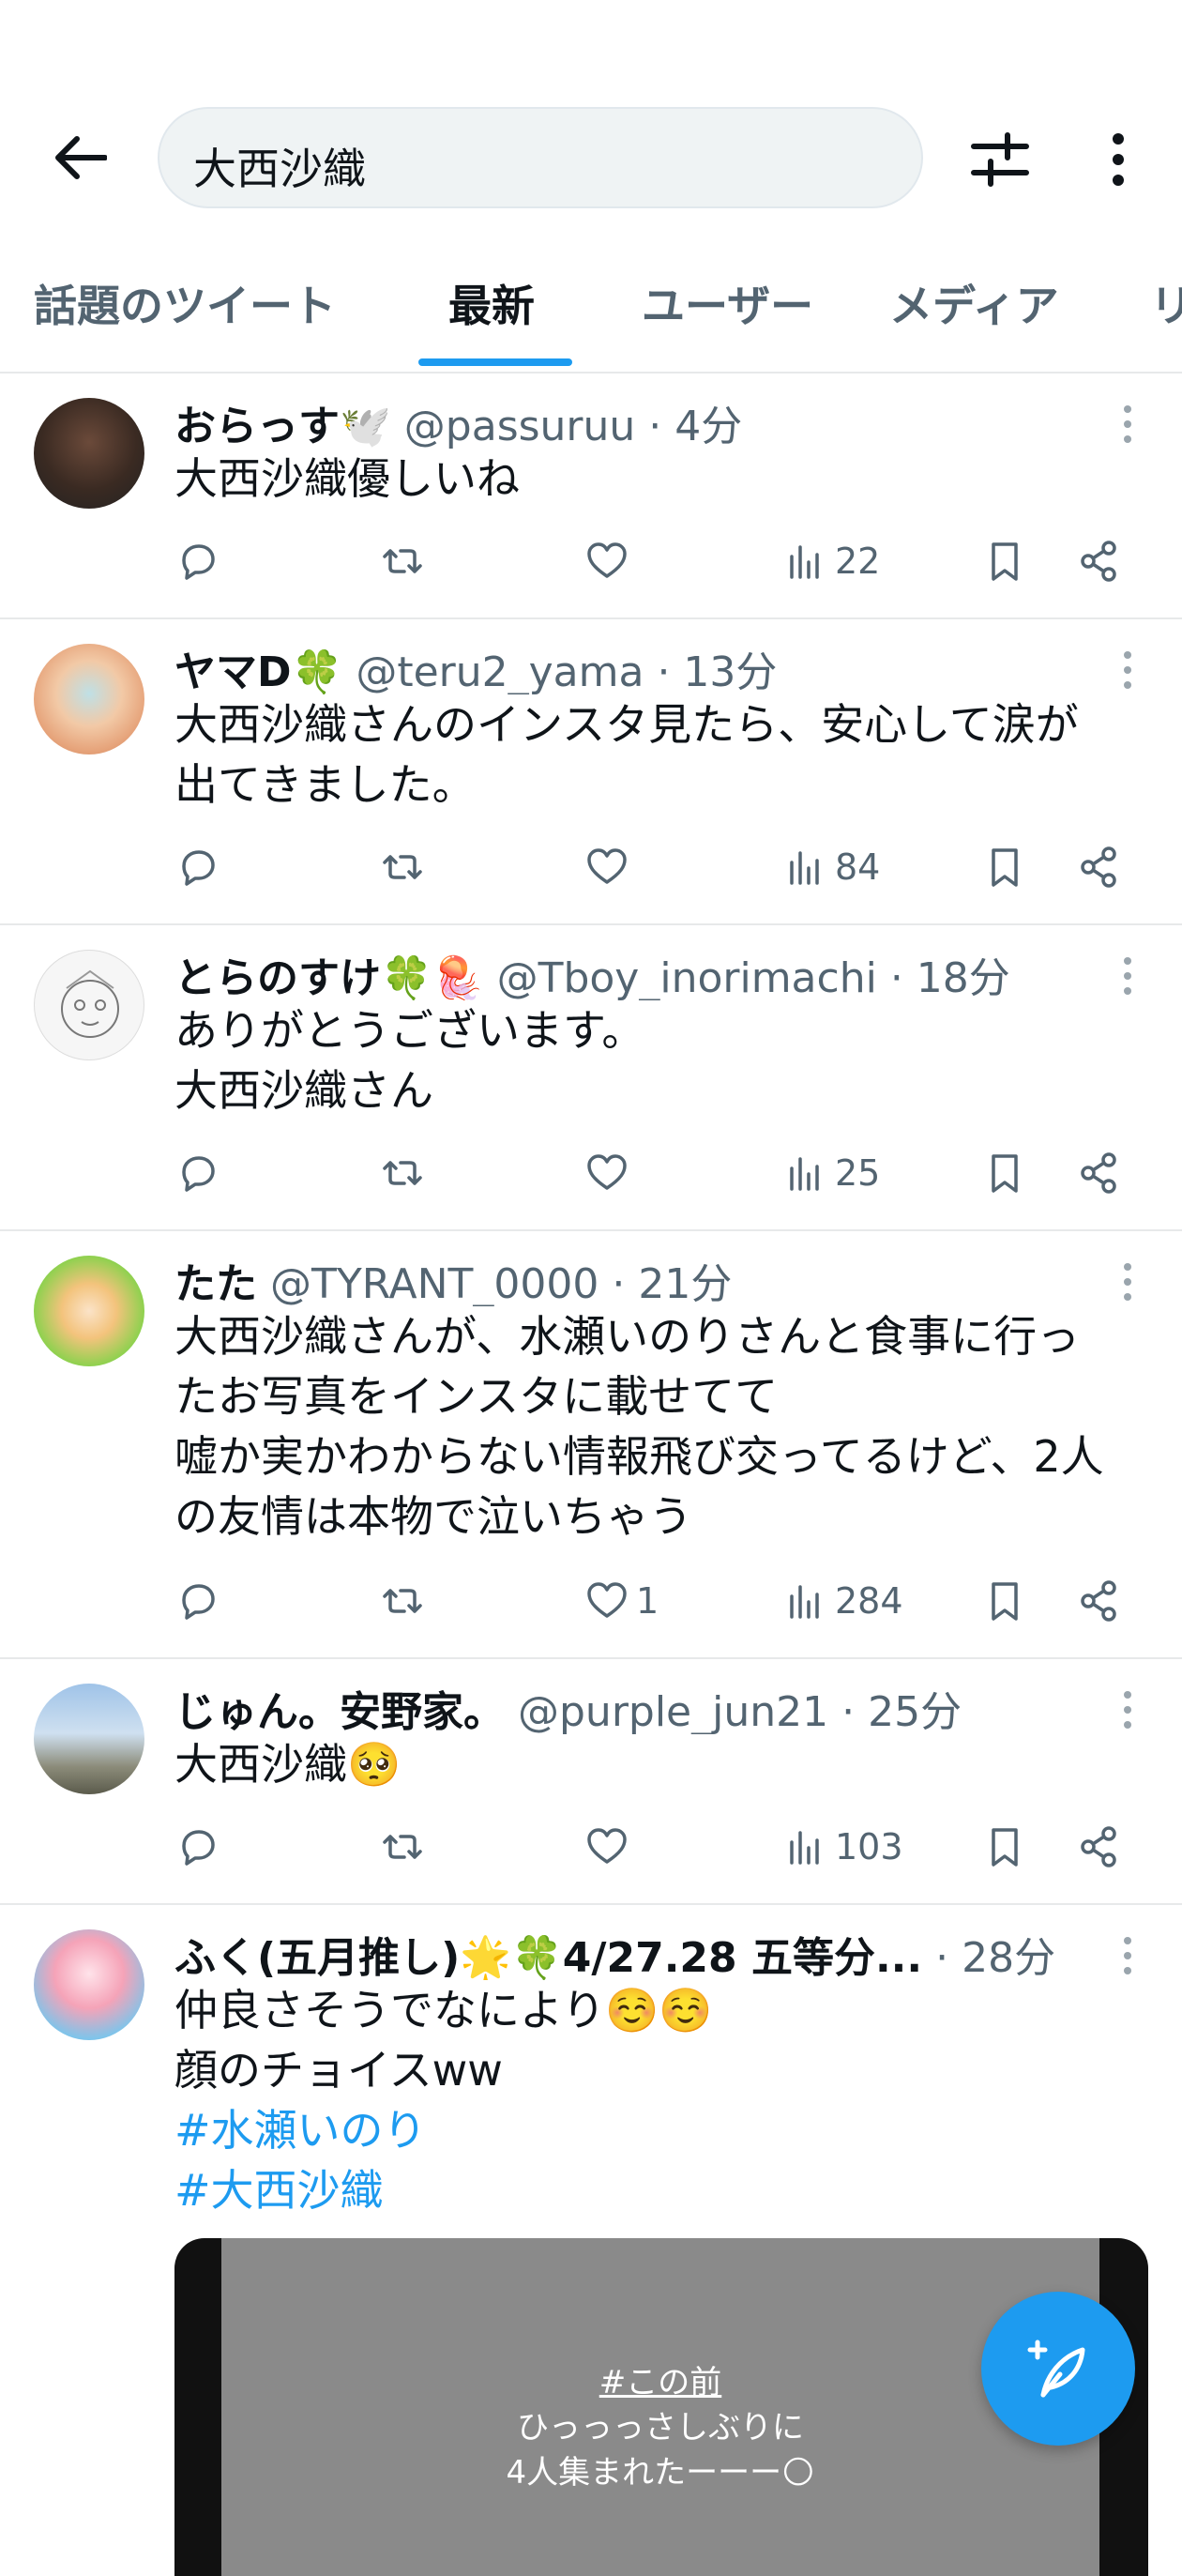 This screenshot has height=2576, width=1182. I want to click on tweet-text: 仲良さそうでなにより☺️☺️ 顔のチョイスww #水瀬いのり #大西沙織, so click(659, 2100).